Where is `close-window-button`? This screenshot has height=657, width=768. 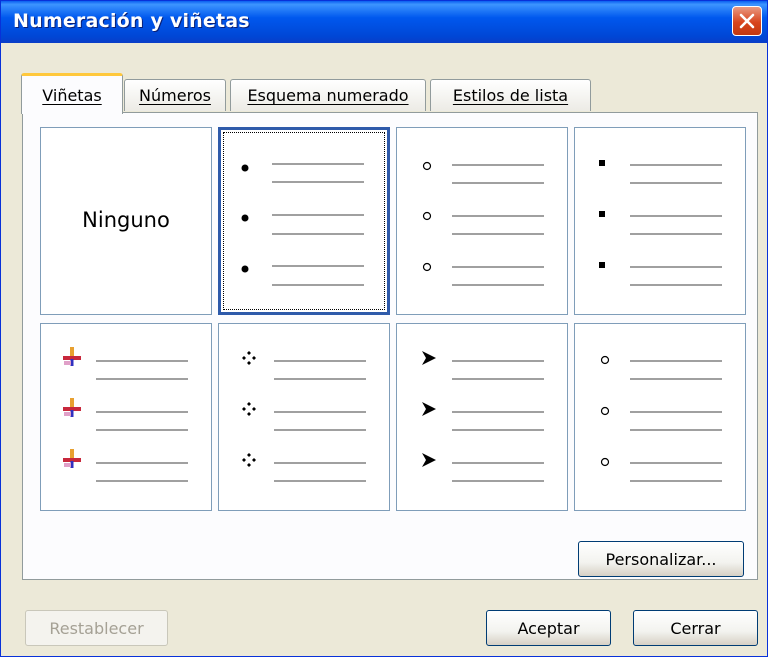
close-window-button is located at coordinates (747, 21).